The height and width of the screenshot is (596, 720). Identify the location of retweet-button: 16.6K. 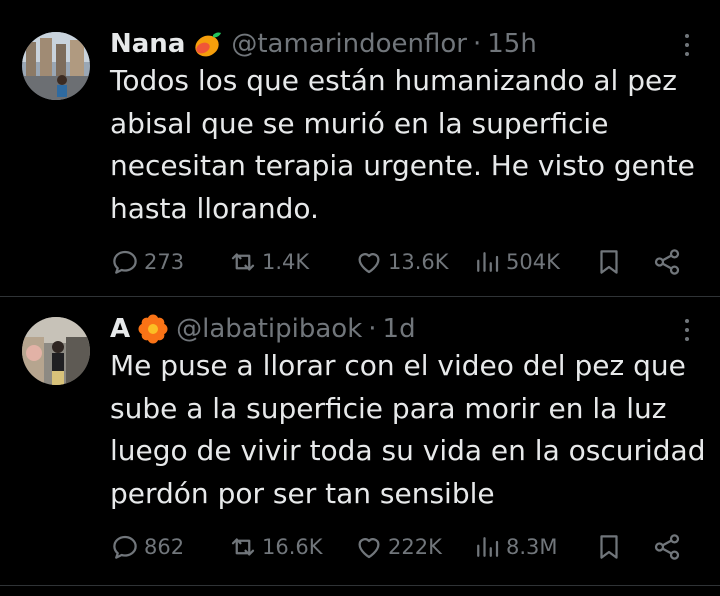
(275, 547).